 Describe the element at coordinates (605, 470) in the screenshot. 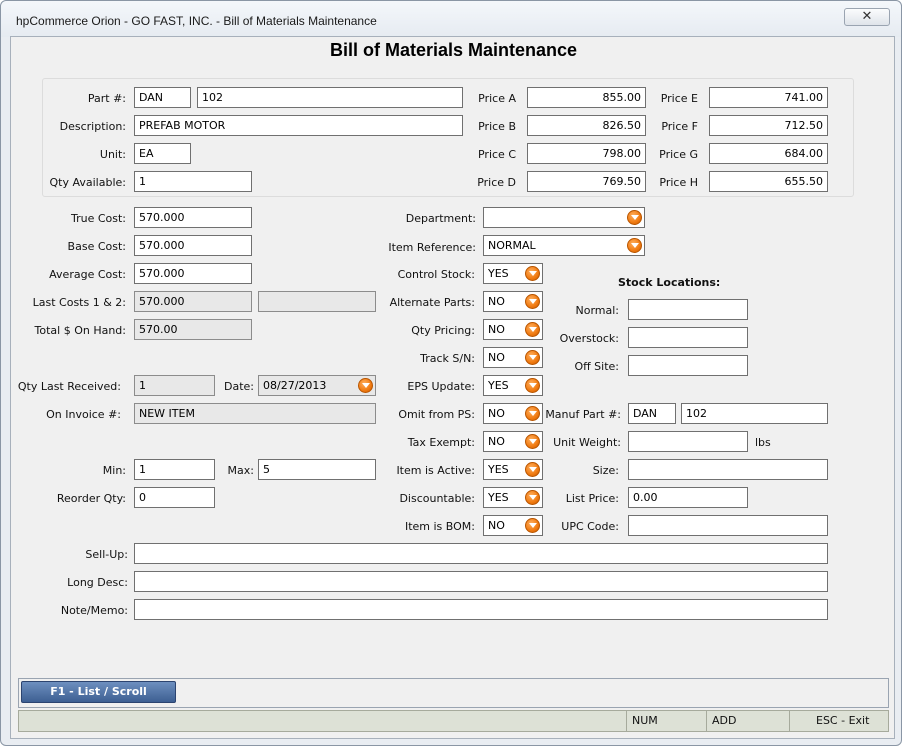

I see `size-label: Size:` at that location.